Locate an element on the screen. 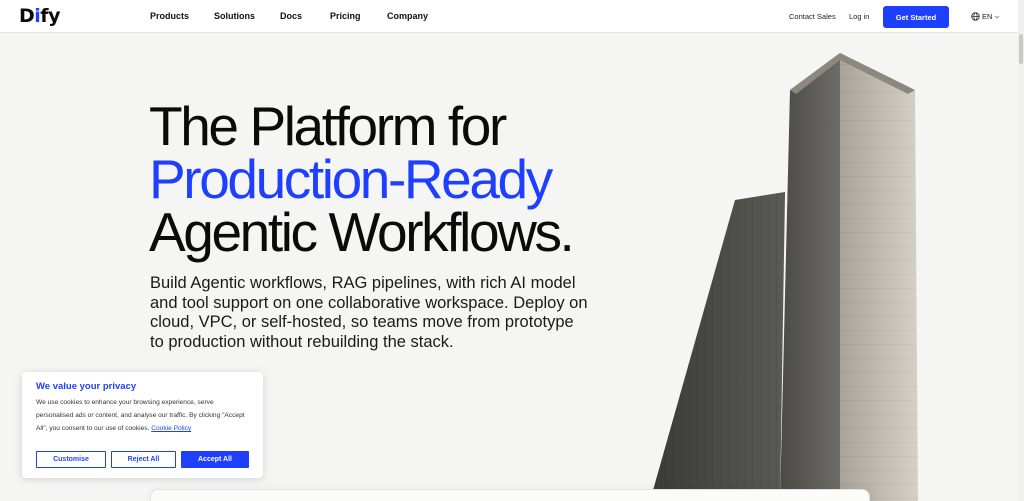  headline-line-2-accent: Production-Ready is located at coordinates (351, 179).